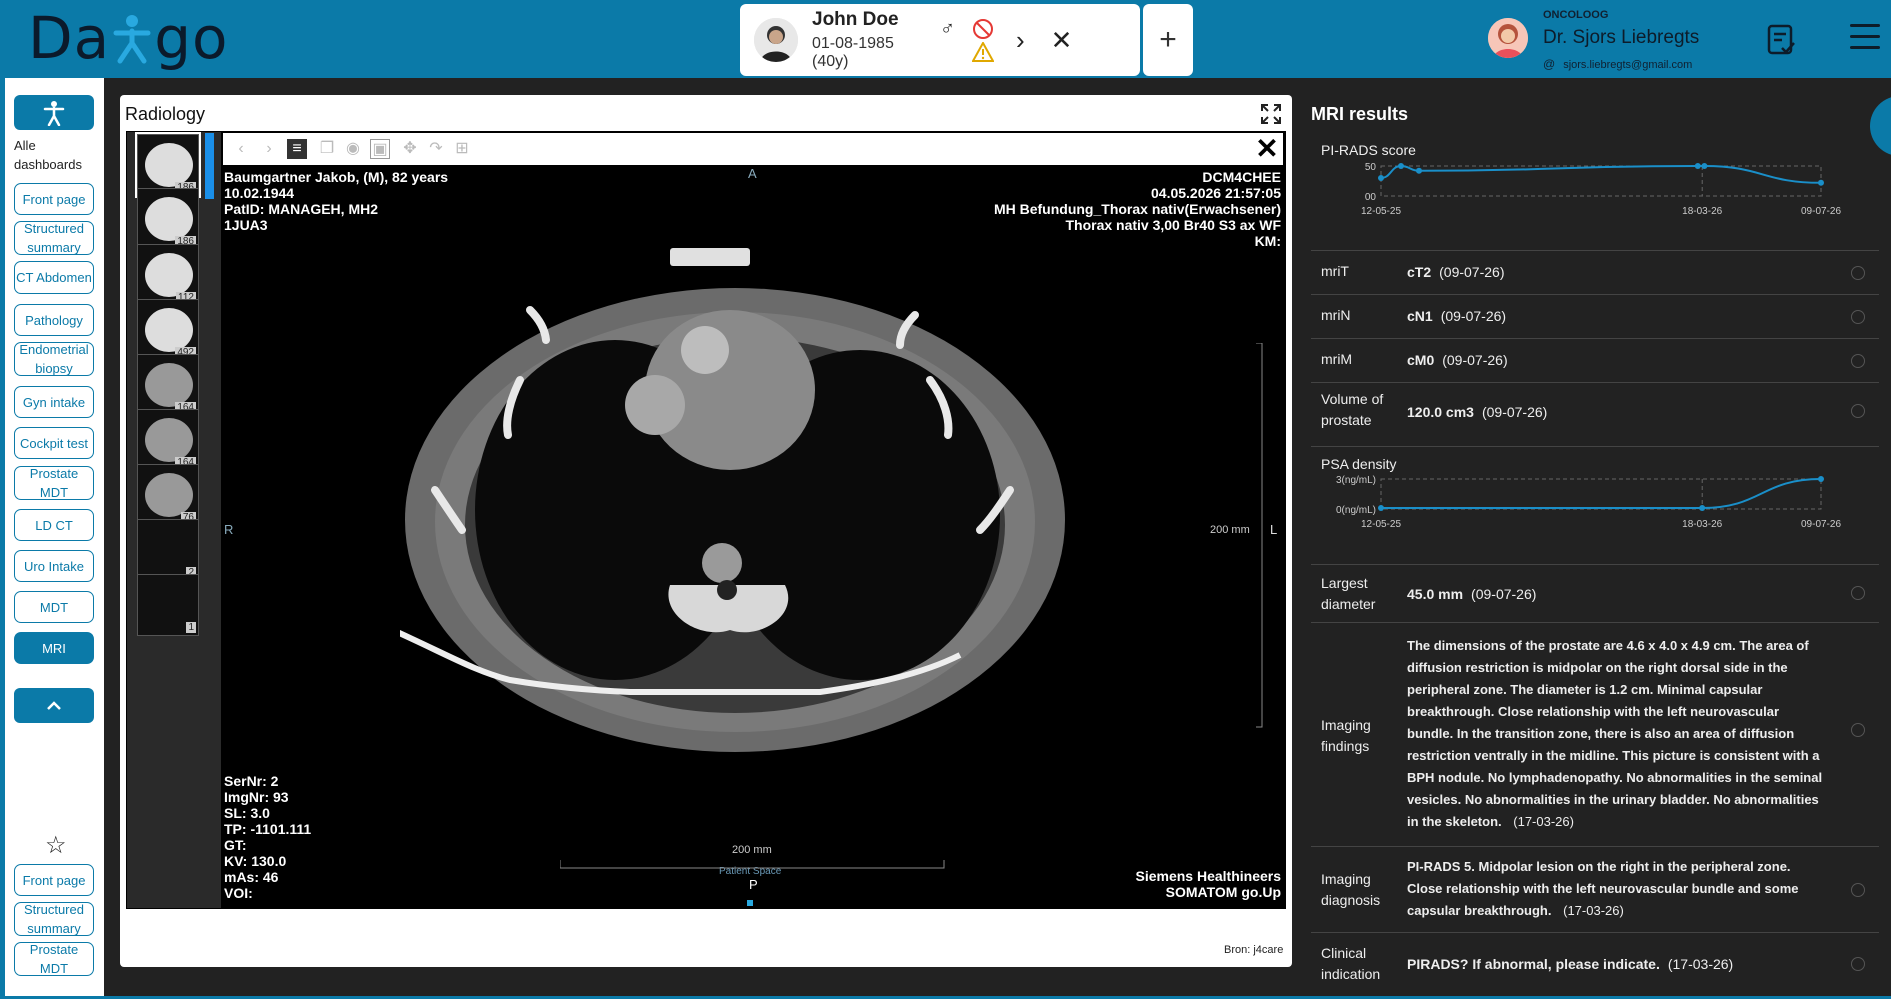  I want to click on close-patient-icon: ✕, so click(1062, 40).